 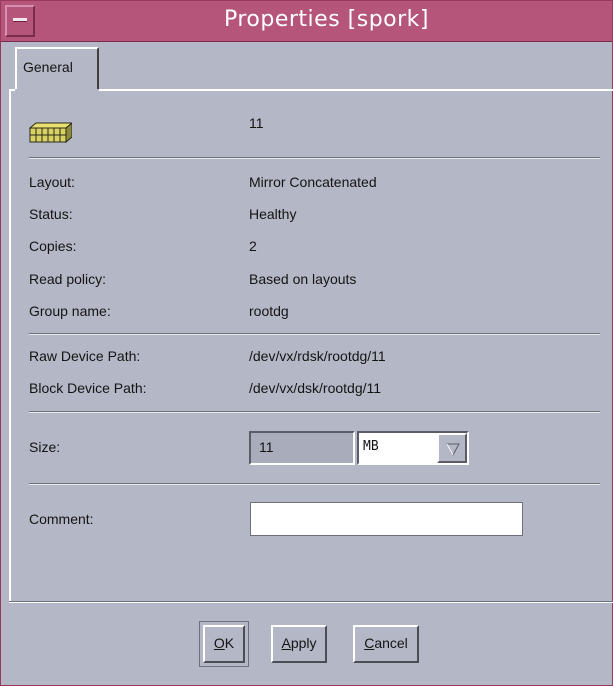 What do you see at coordinates (286, 643) in the screenshot?
I see `apply-mnemonic: A` at bounding box center [286, 643].